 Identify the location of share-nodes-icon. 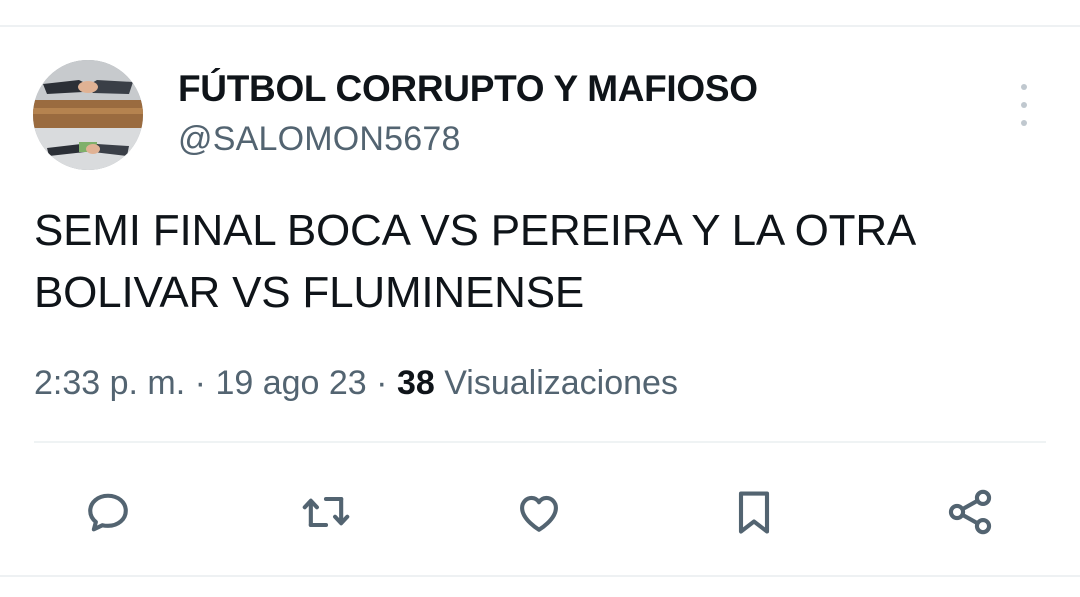
(970, 512).